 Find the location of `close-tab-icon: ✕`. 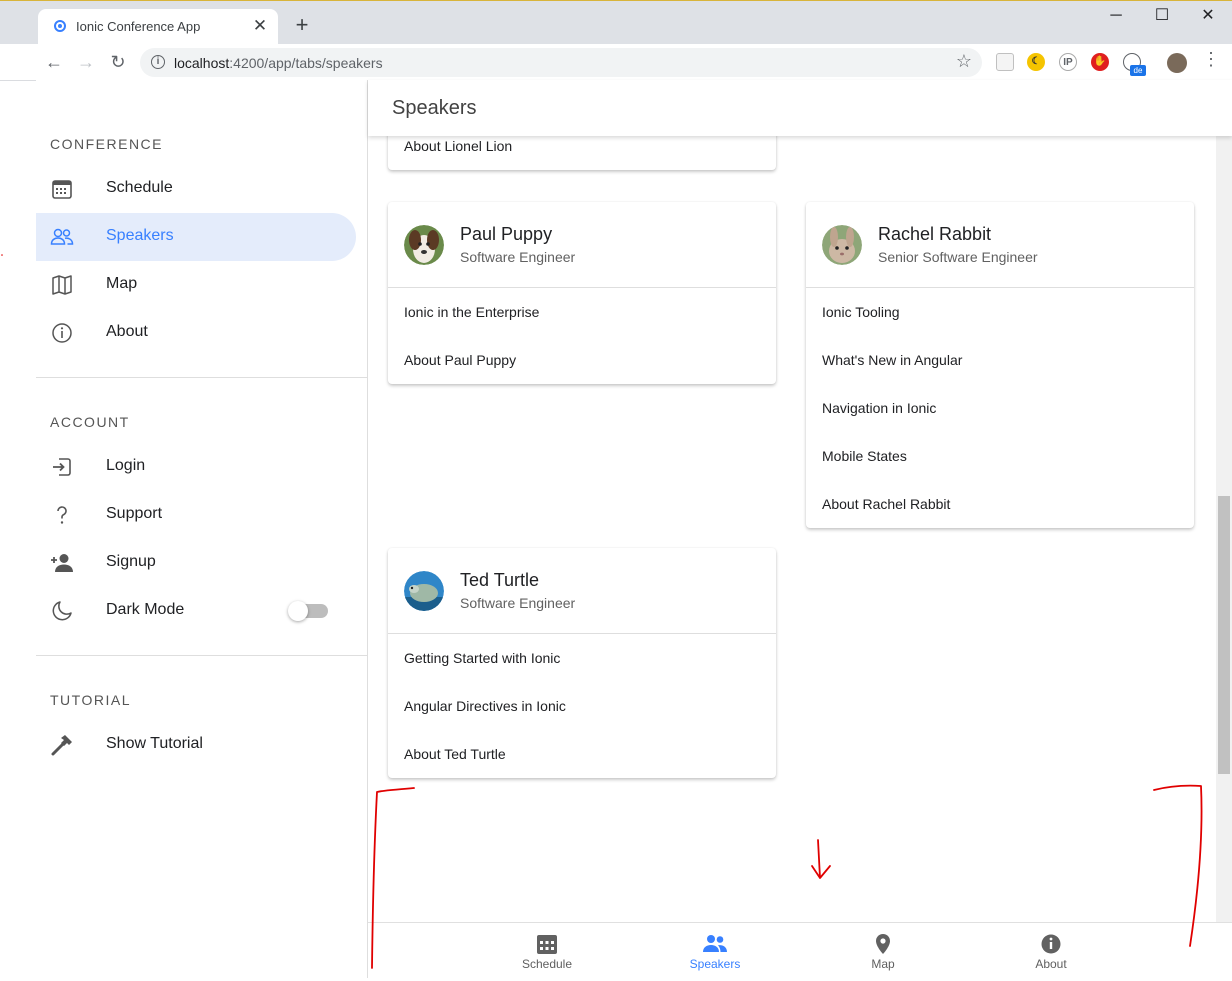

close-tab-icon: ✕ is located at coordinates (260, 26).